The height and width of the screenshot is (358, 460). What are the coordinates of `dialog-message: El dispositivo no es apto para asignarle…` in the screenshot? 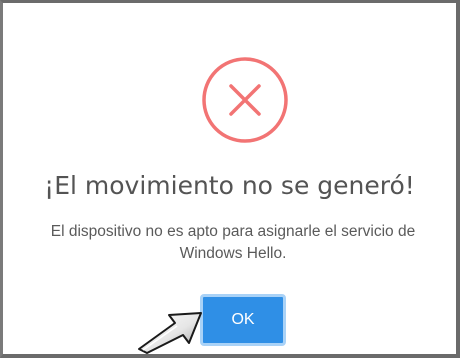 It's located at (233, 242).